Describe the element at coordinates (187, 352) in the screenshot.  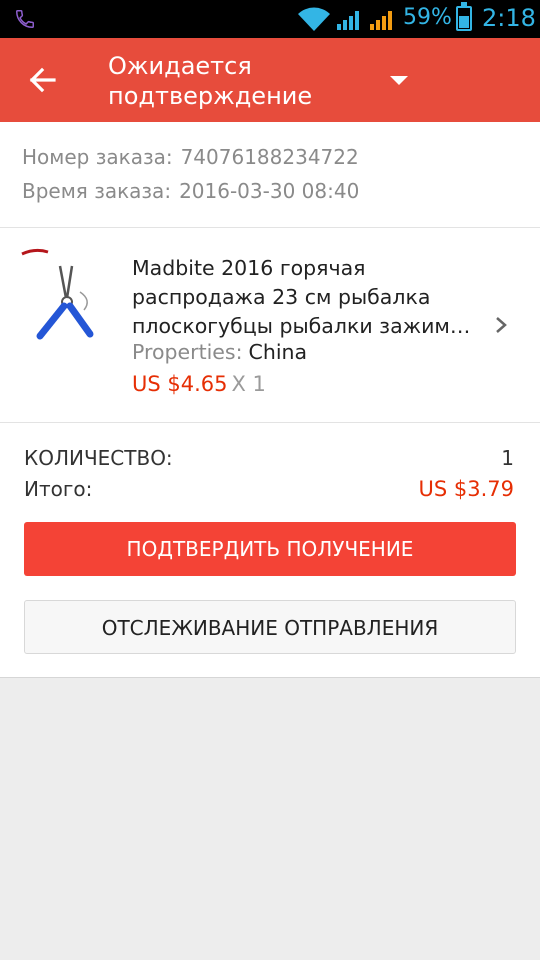
I see `properties-label: Properties:` at that location.